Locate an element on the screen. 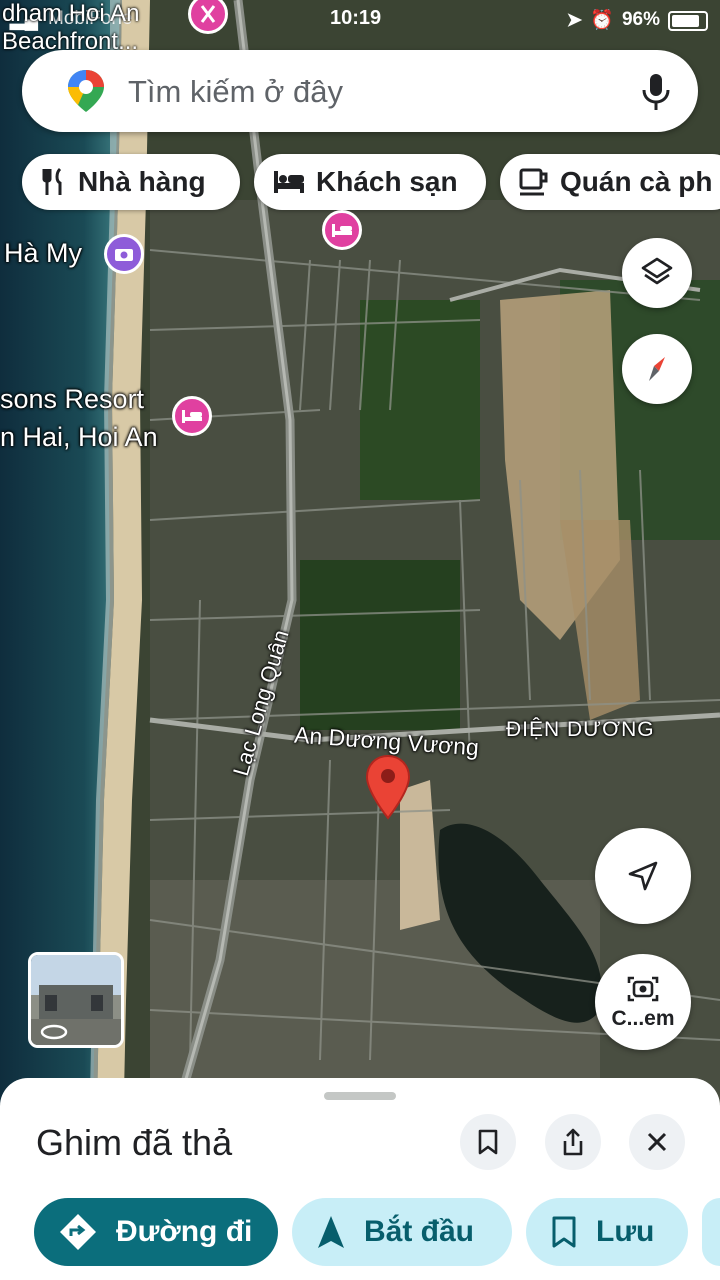  chip-restaurants: Nhà hàng is located at coordinates (131, 182).